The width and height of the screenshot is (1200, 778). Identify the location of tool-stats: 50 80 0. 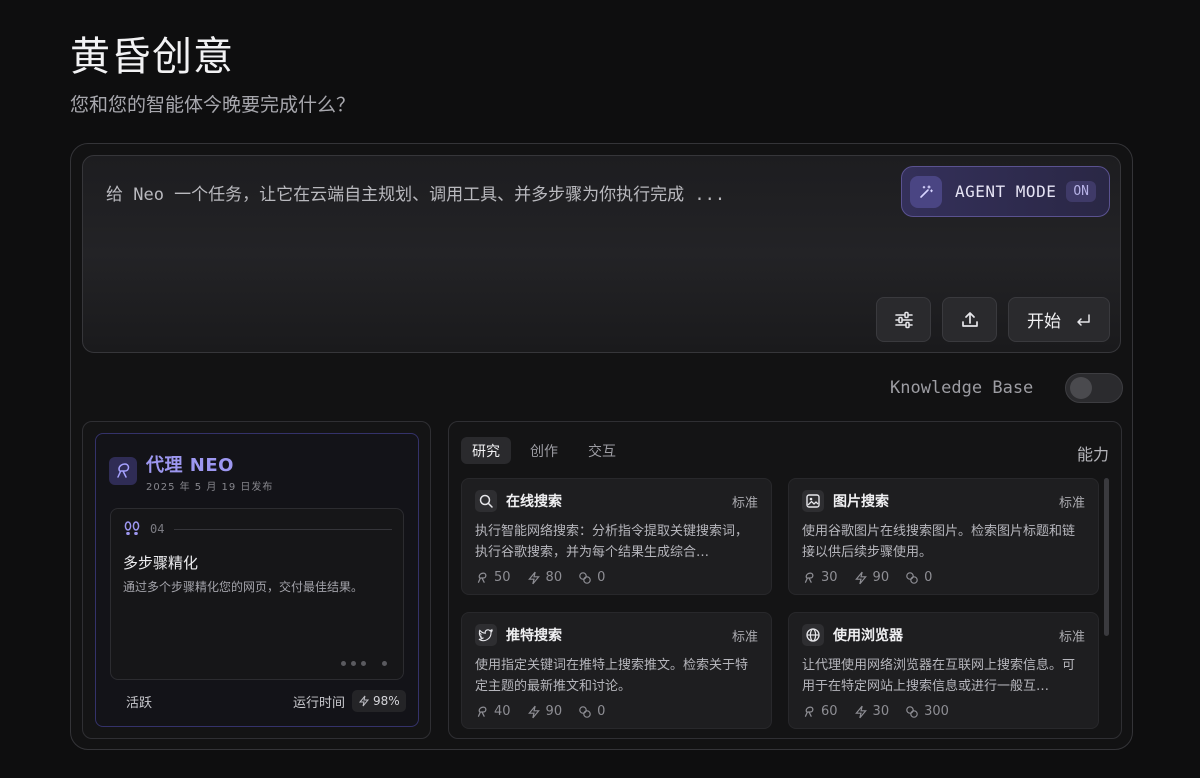
(540, 577).